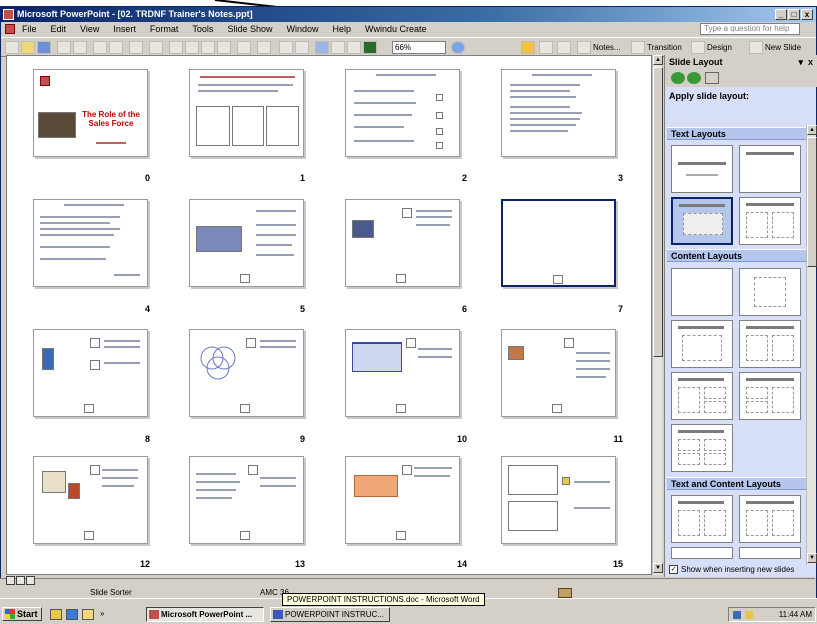 This screenshot has width=817, height=624. What do you see at coordinates (770, 344) in the screenshot?
I see `layout-title-and-two-content` at bounding box center [770, 344].